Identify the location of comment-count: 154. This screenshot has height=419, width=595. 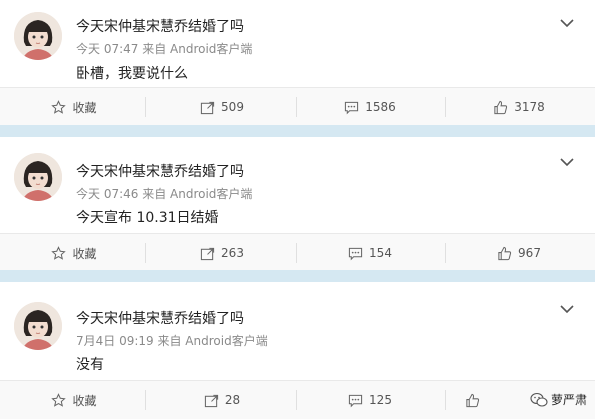
(380, 253).